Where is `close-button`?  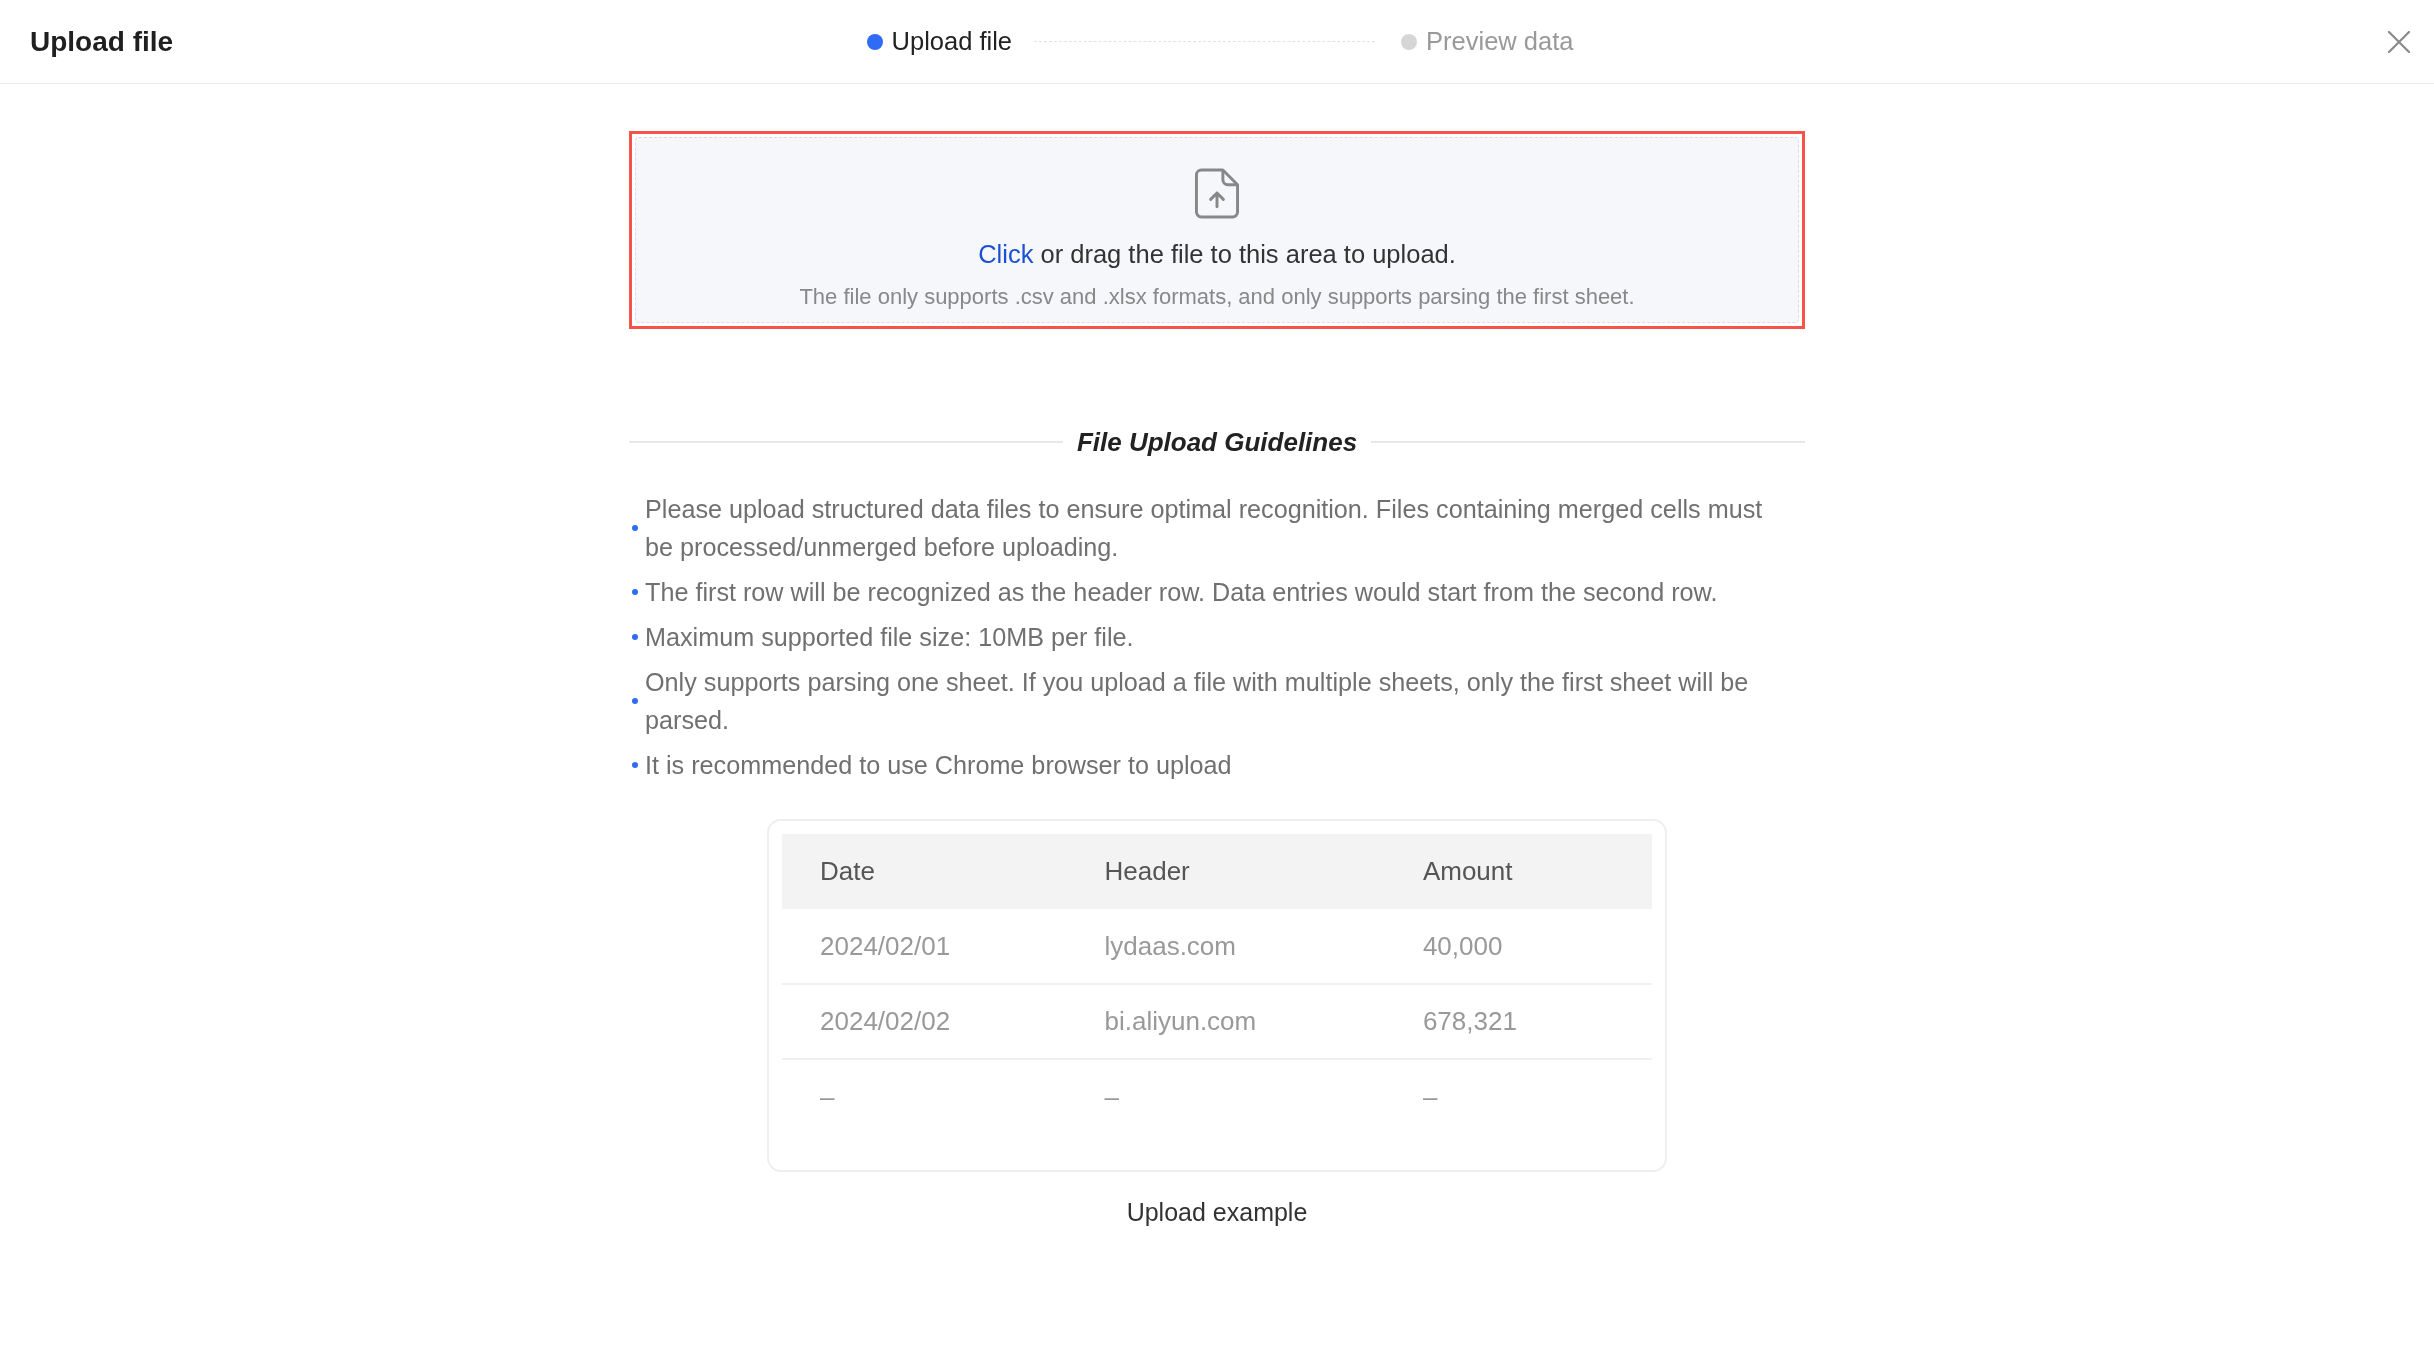 close-button is located at coordinates (2399, 41).